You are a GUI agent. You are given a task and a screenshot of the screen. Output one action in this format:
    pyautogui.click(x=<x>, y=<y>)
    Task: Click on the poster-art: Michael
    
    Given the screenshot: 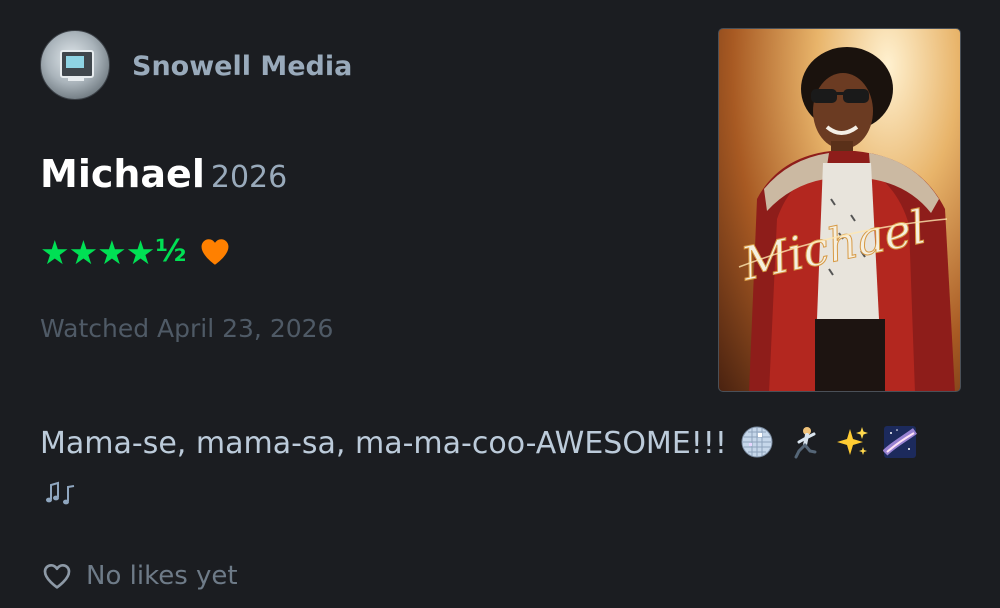 What is the action you would take?
    pyautogui.click(x=845, y=219)
    